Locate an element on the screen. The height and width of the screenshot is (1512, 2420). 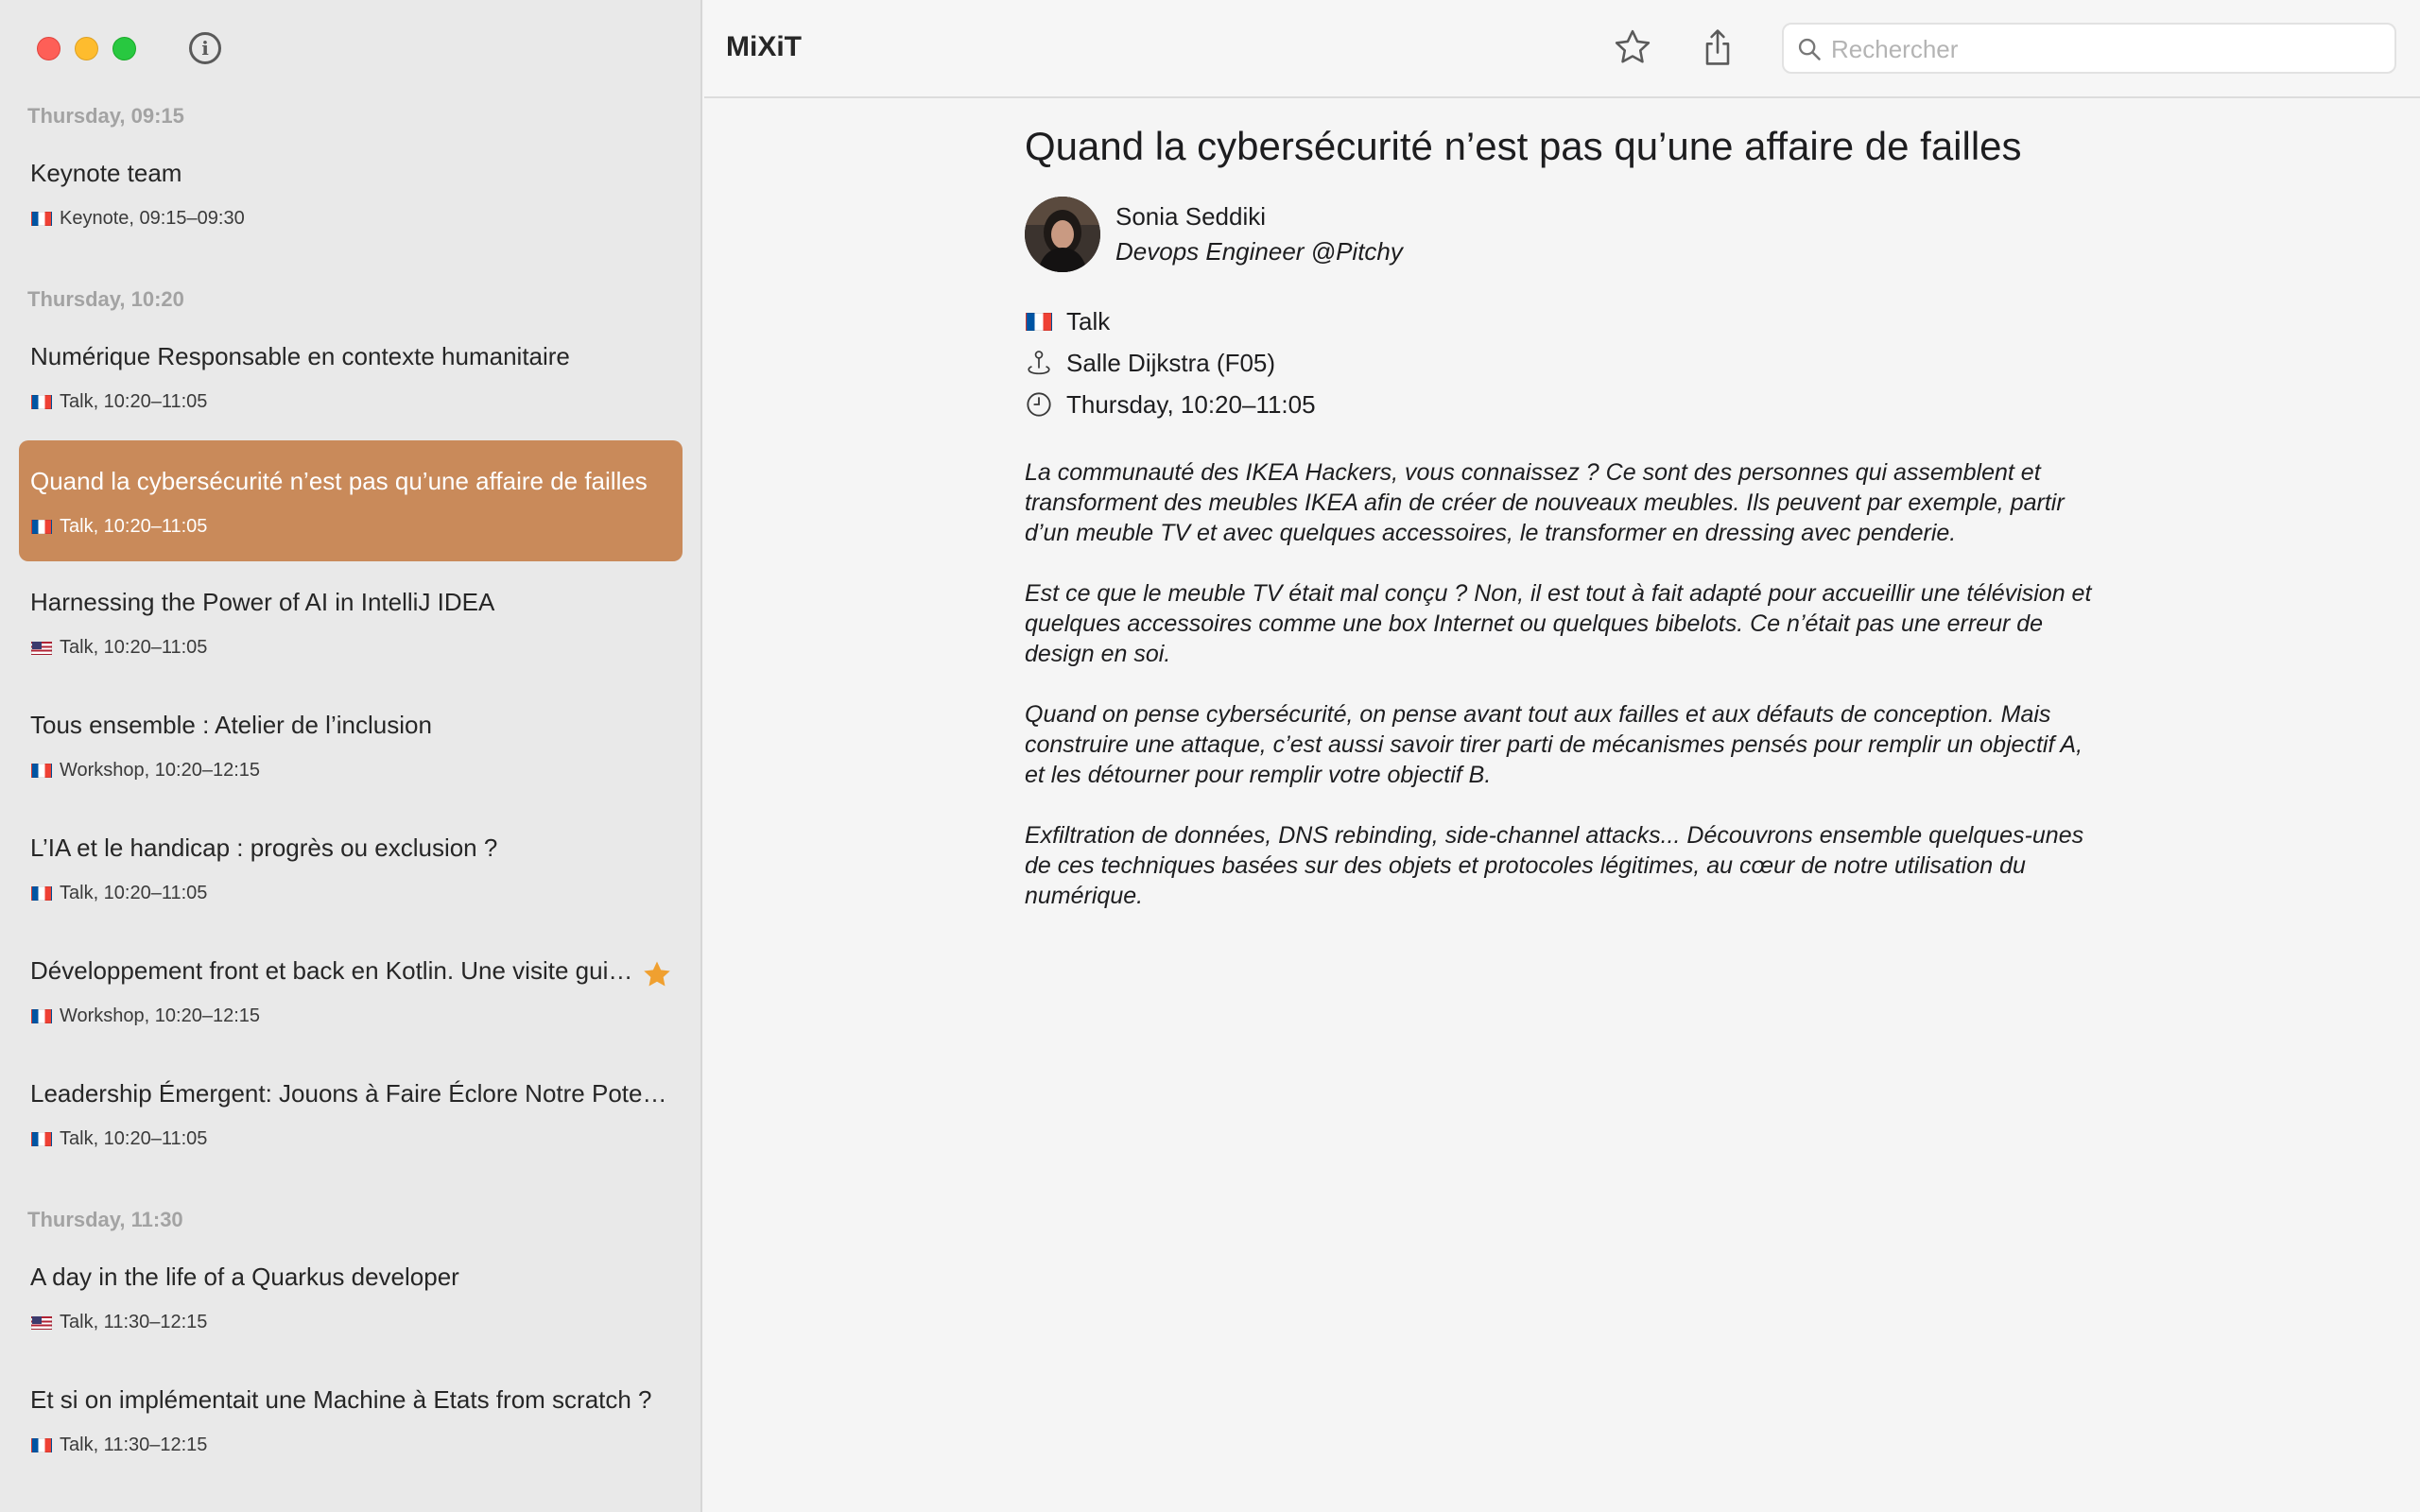
format-label: Talk is located at coordinates (1089, 320).